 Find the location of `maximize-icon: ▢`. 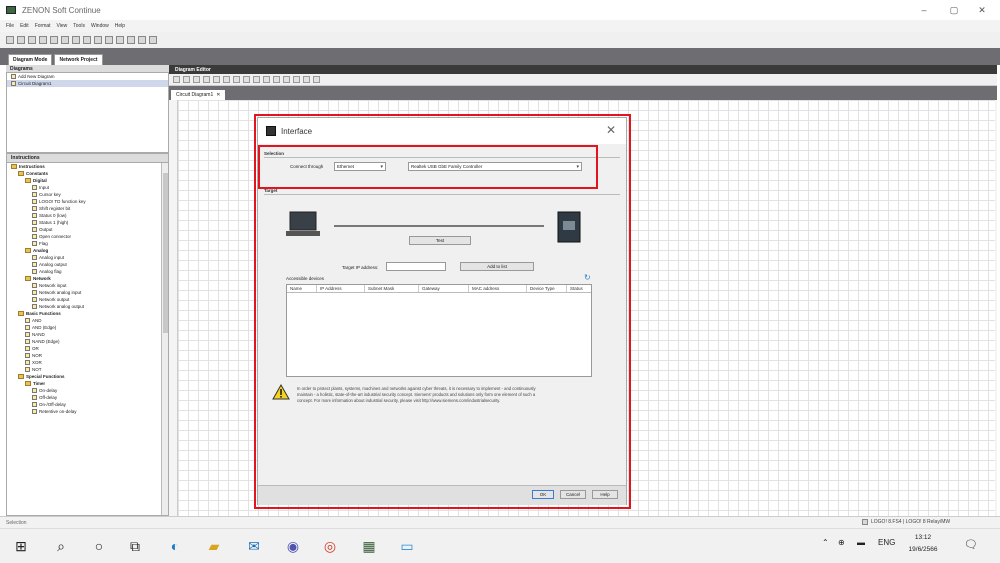

maximize-icon: ▢ is located at coordinates (954, 10).